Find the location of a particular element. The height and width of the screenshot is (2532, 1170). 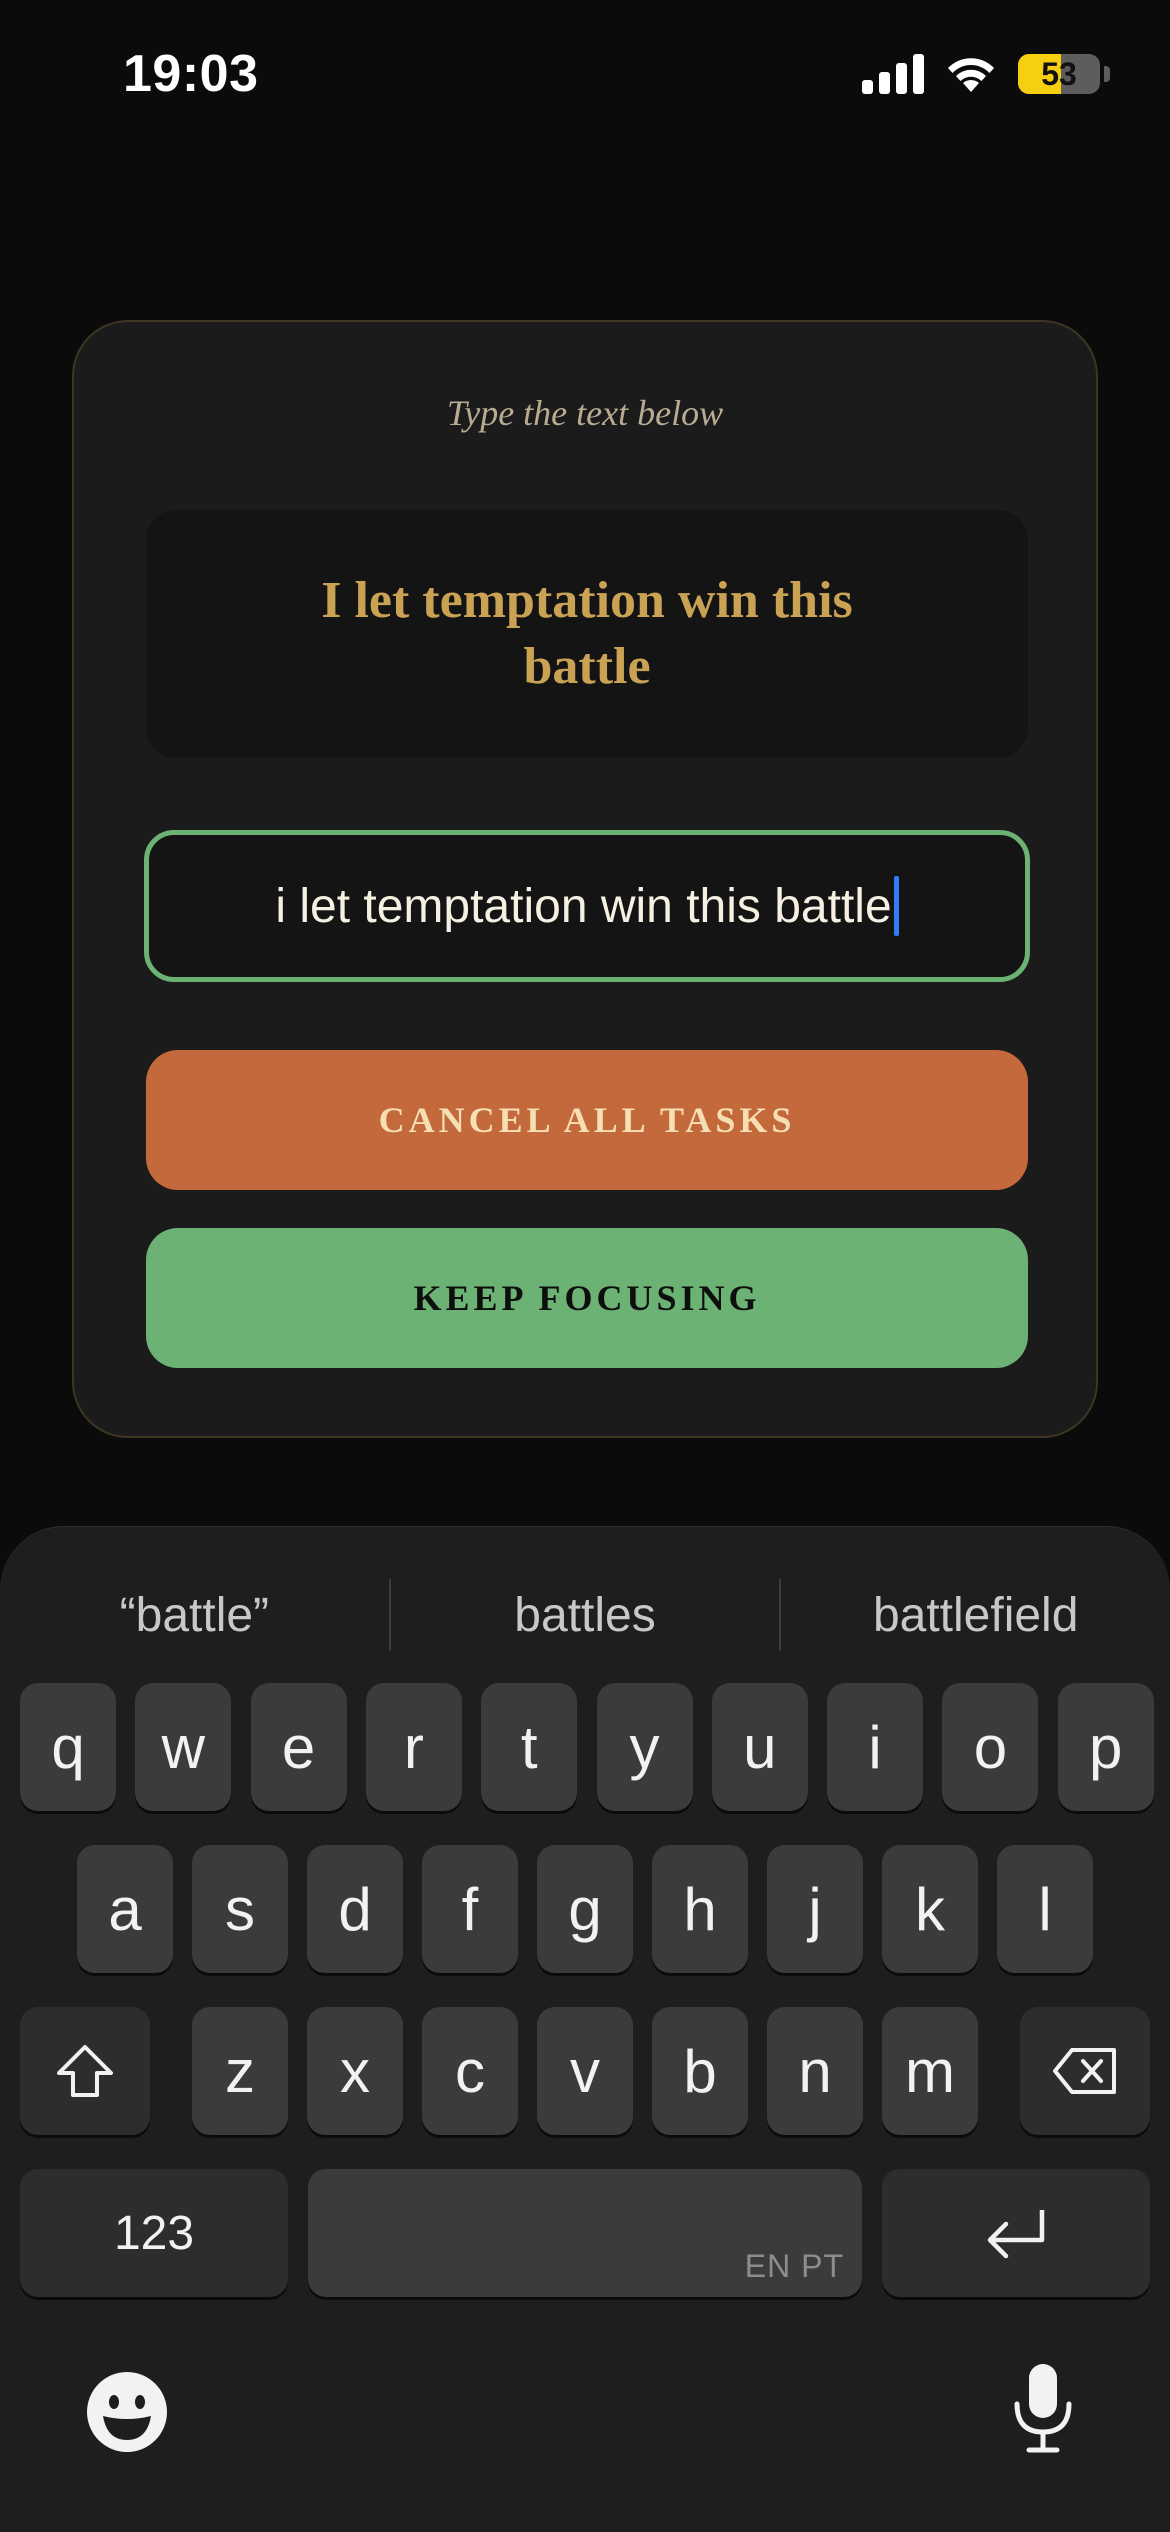

battery-icon: 53 is located at coordinates (1059, 74).